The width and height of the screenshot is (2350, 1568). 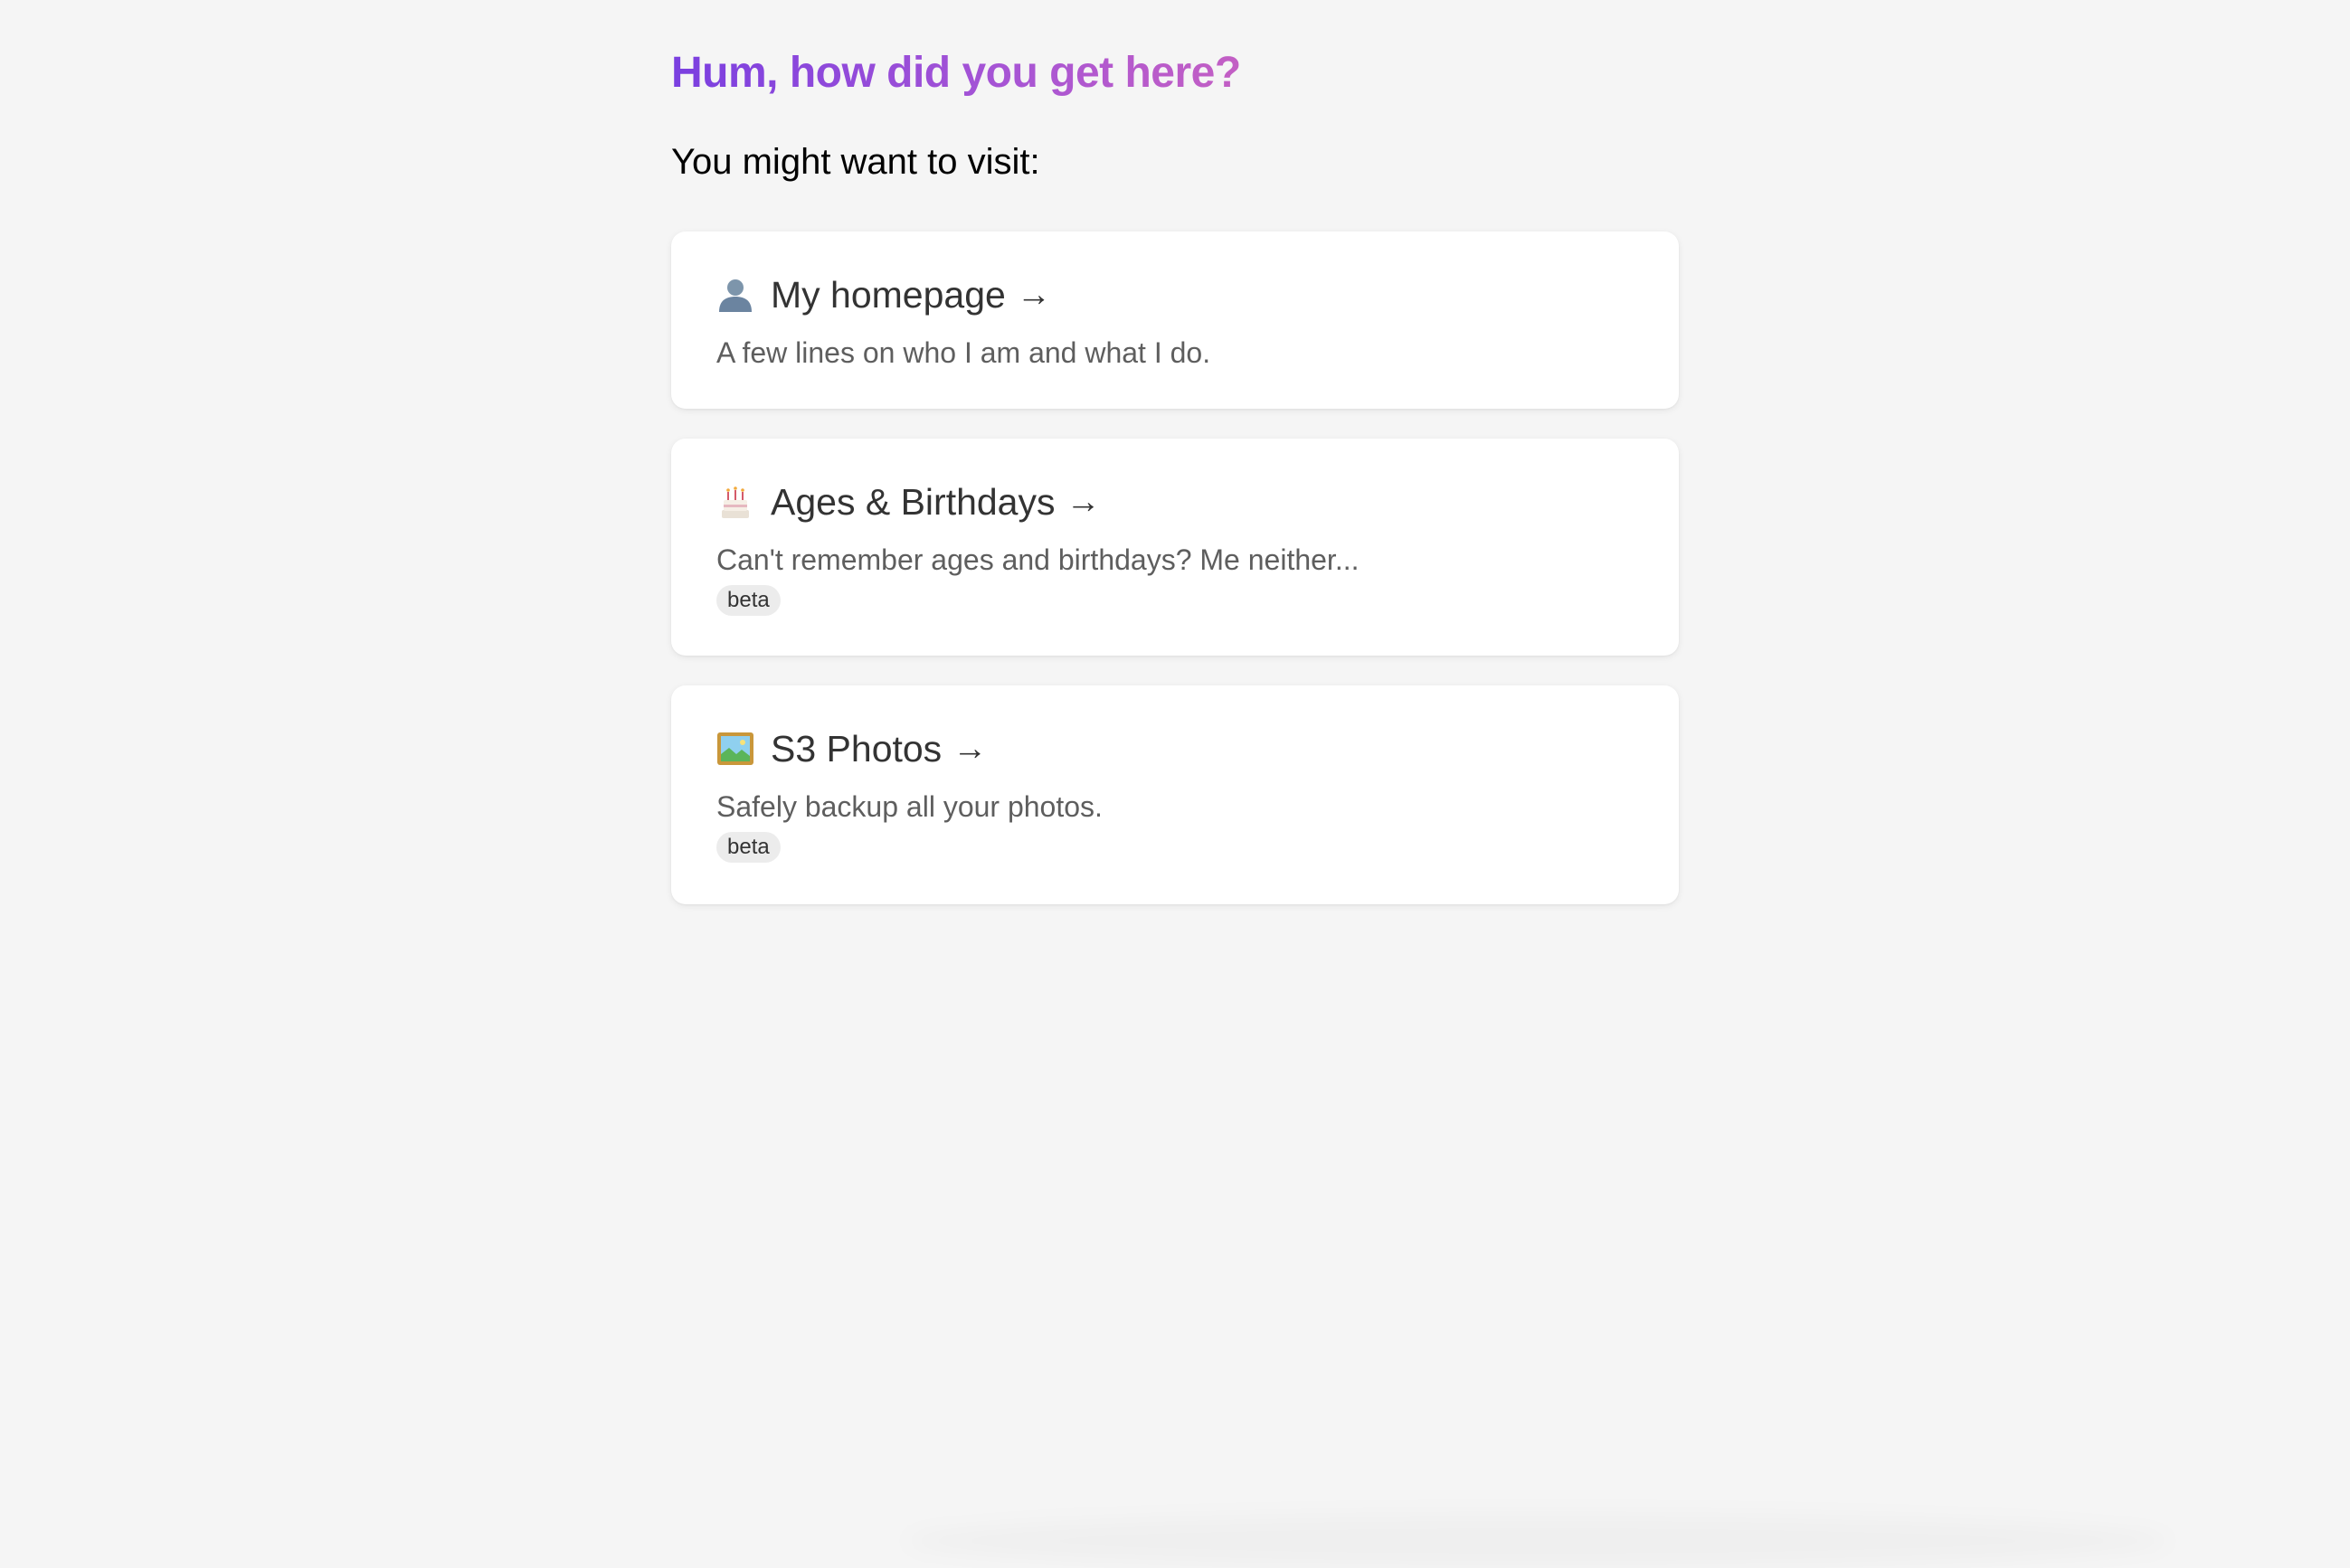 I want to click on card-label: S3 Photos, so click(x=857, y=749).